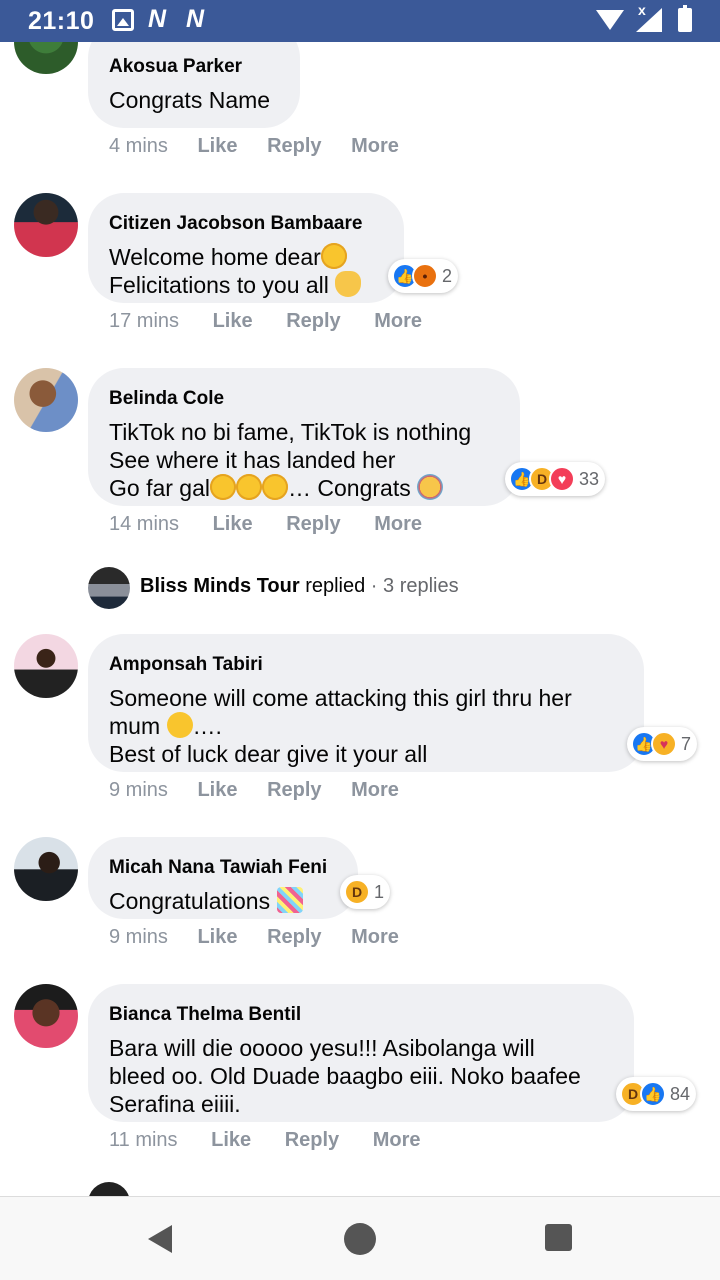  What do you see at coordinates (558, 1237) in the screenshot?
I see `recent-apps-icon` at bounding box center [558, 1237].